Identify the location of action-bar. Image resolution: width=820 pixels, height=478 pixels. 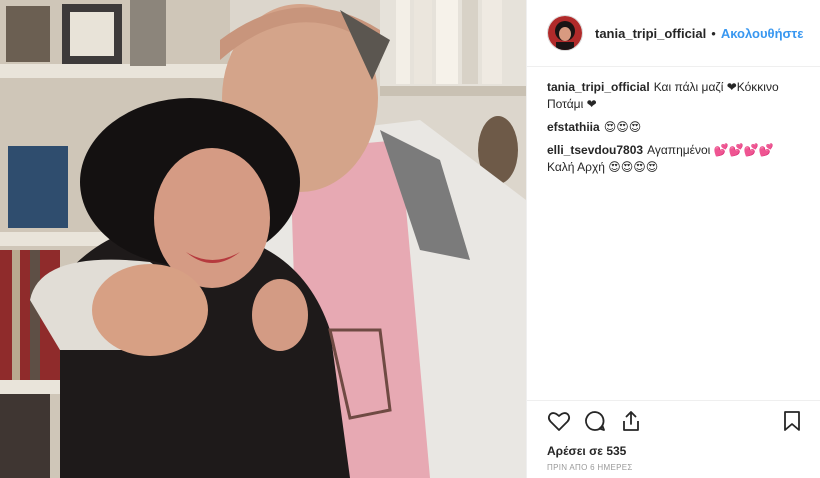
(673, 420).